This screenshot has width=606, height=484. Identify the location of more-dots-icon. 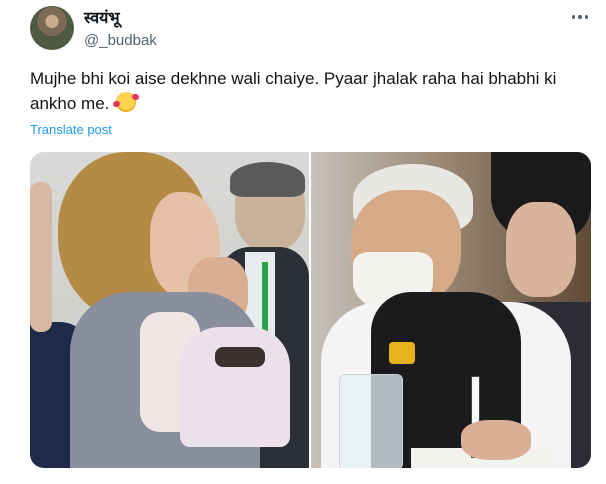
(580, 17).